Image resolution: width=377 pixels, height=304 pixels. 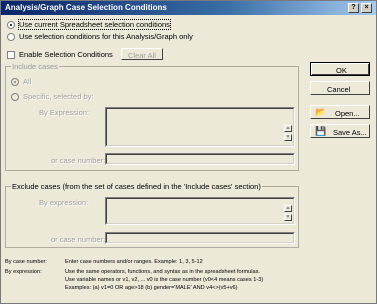 I want to click on save-disk-icon: 💾, so click(x=321, y=131).